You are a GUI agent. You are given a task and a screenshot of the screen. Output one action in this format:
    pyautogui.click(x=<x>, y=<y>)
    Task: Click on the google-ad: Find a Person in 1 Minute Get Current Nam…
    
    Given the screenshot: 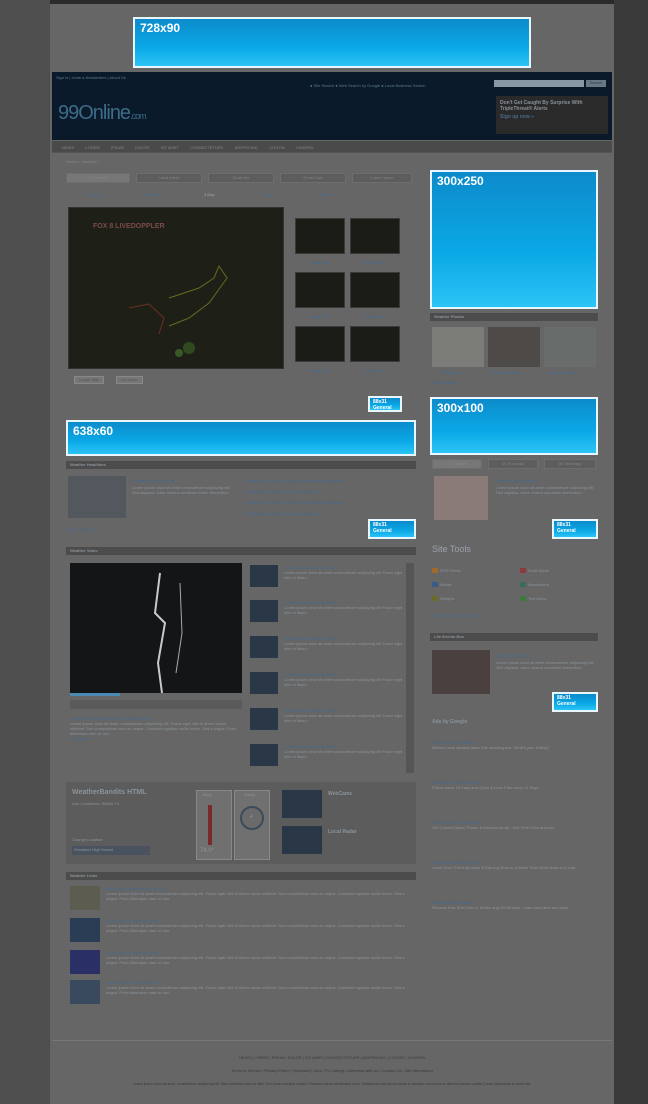 What is the action you would take?
    pyautogui.click(x=514, y=825)
    